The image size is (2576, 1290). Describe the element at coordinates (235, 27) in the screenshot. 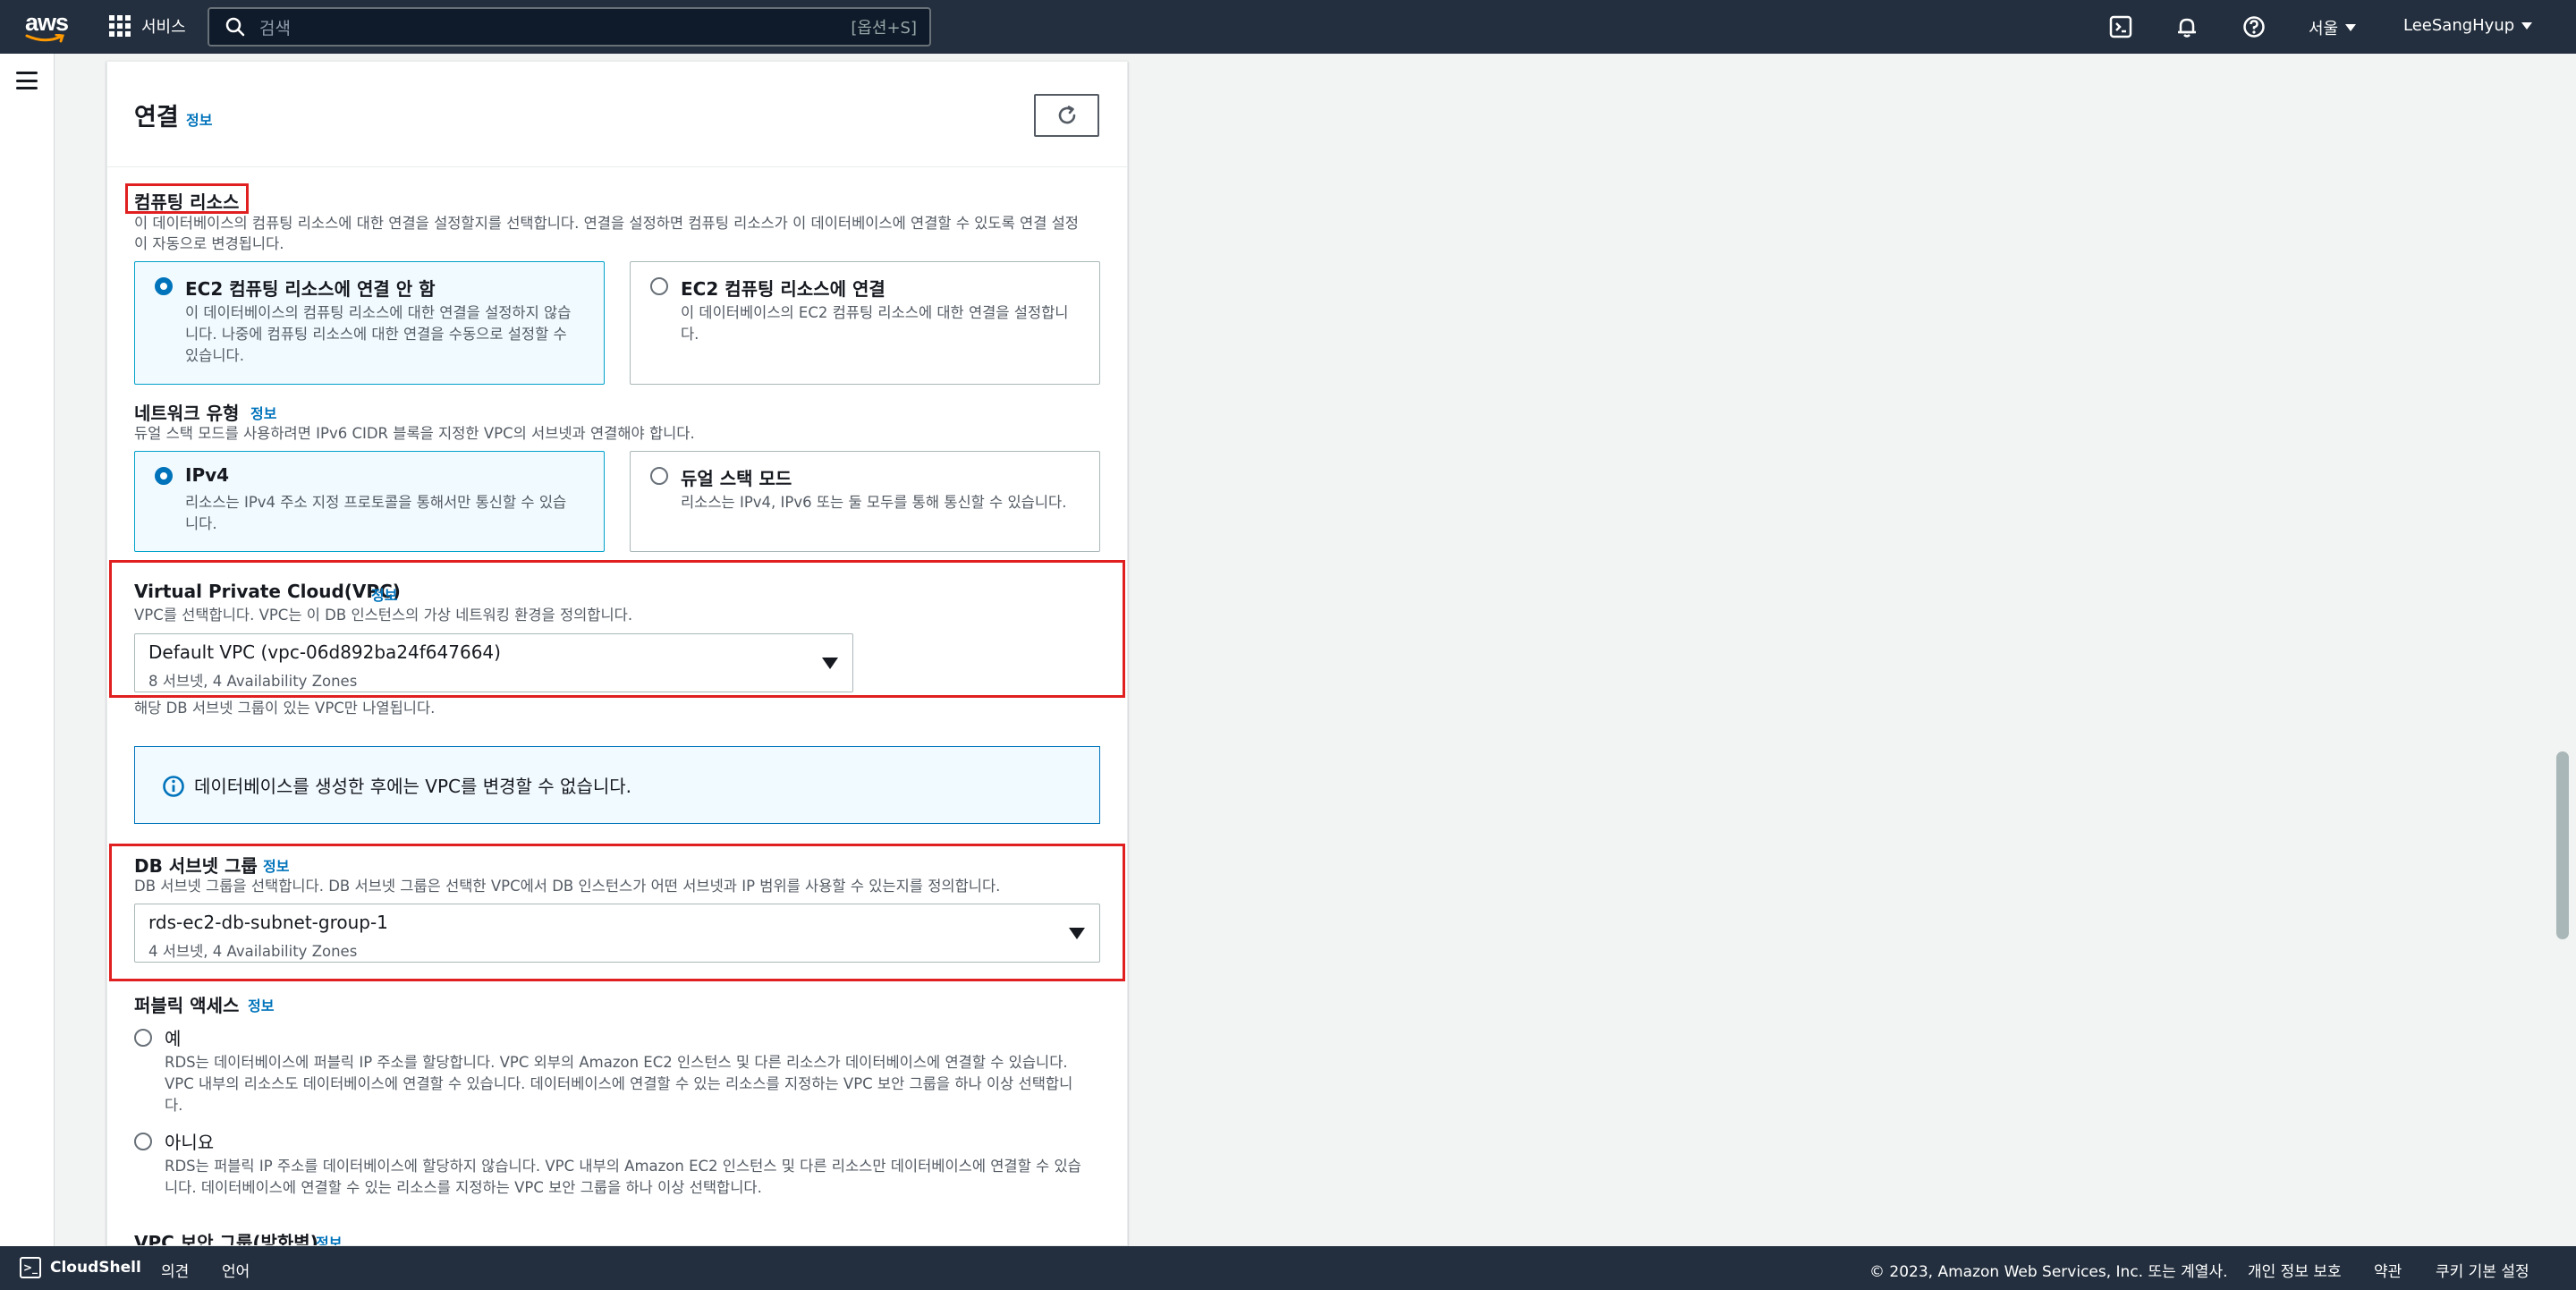

I see `search-icon` at that location.